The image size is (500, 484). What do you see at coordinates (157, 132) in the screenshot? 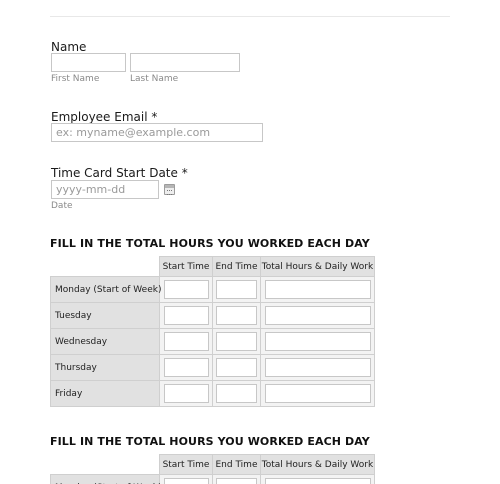
I see `email-input` at bounding box center [157, 132].